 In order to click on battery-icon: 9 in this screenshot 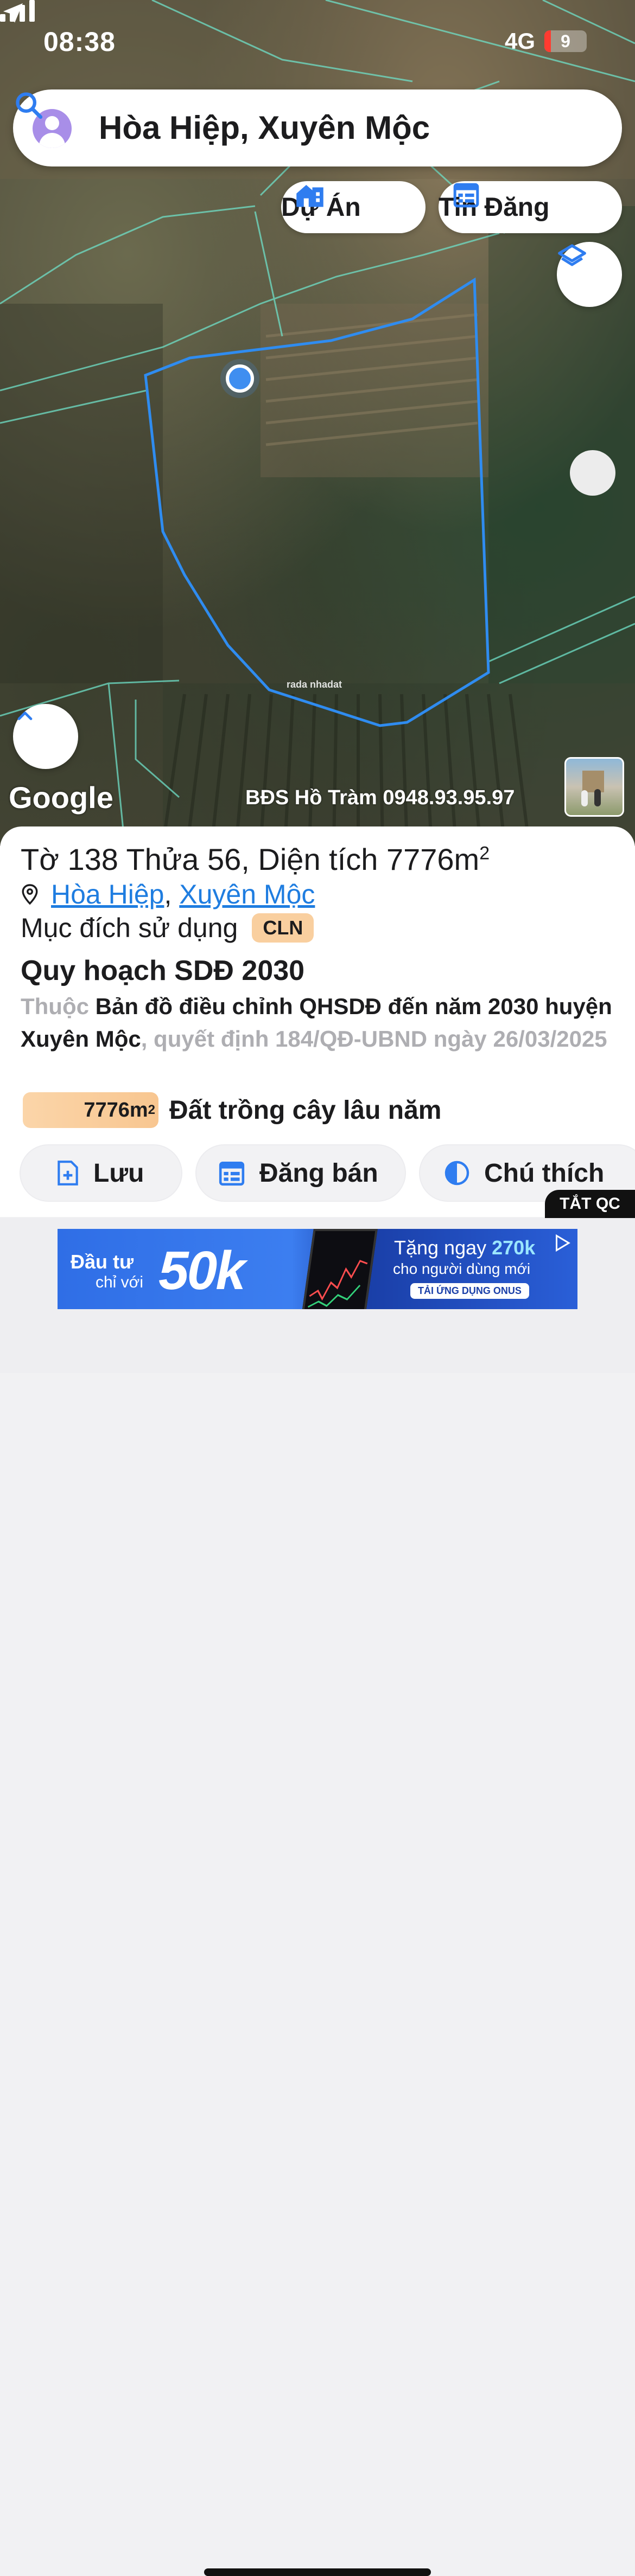, I will do `click(565, 41)`.